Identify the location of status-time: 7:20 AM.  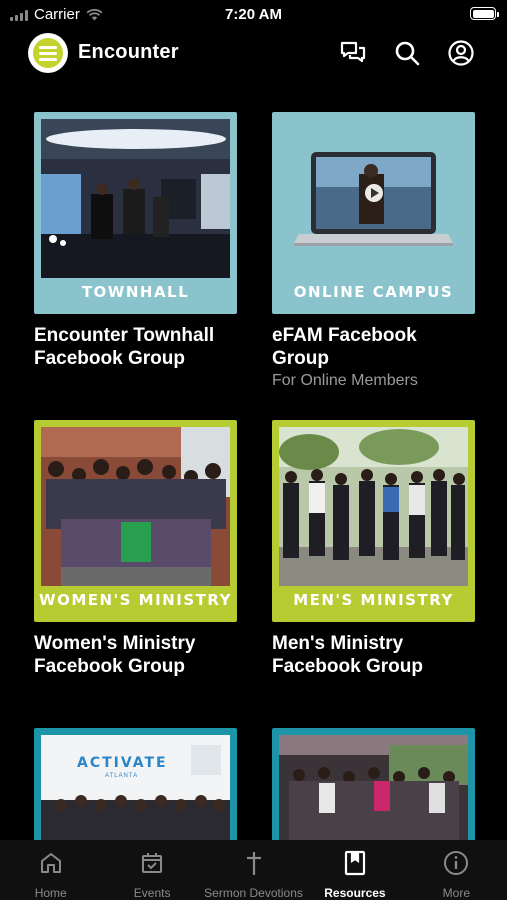
(253, 14).